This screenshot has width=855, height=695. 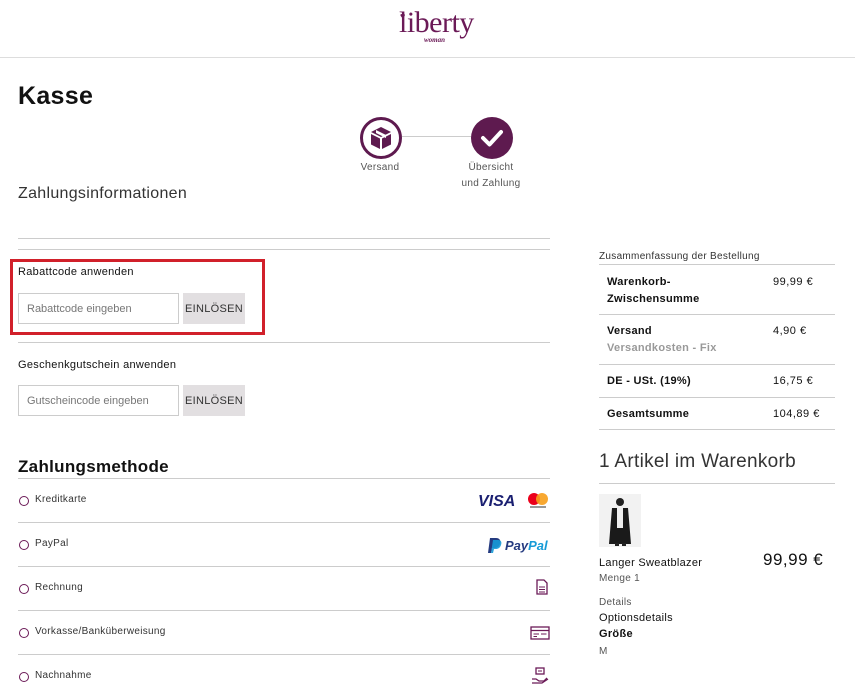 I want to click on payment-option-paypal: PayPal PayPal, so click(x=284, y=544).